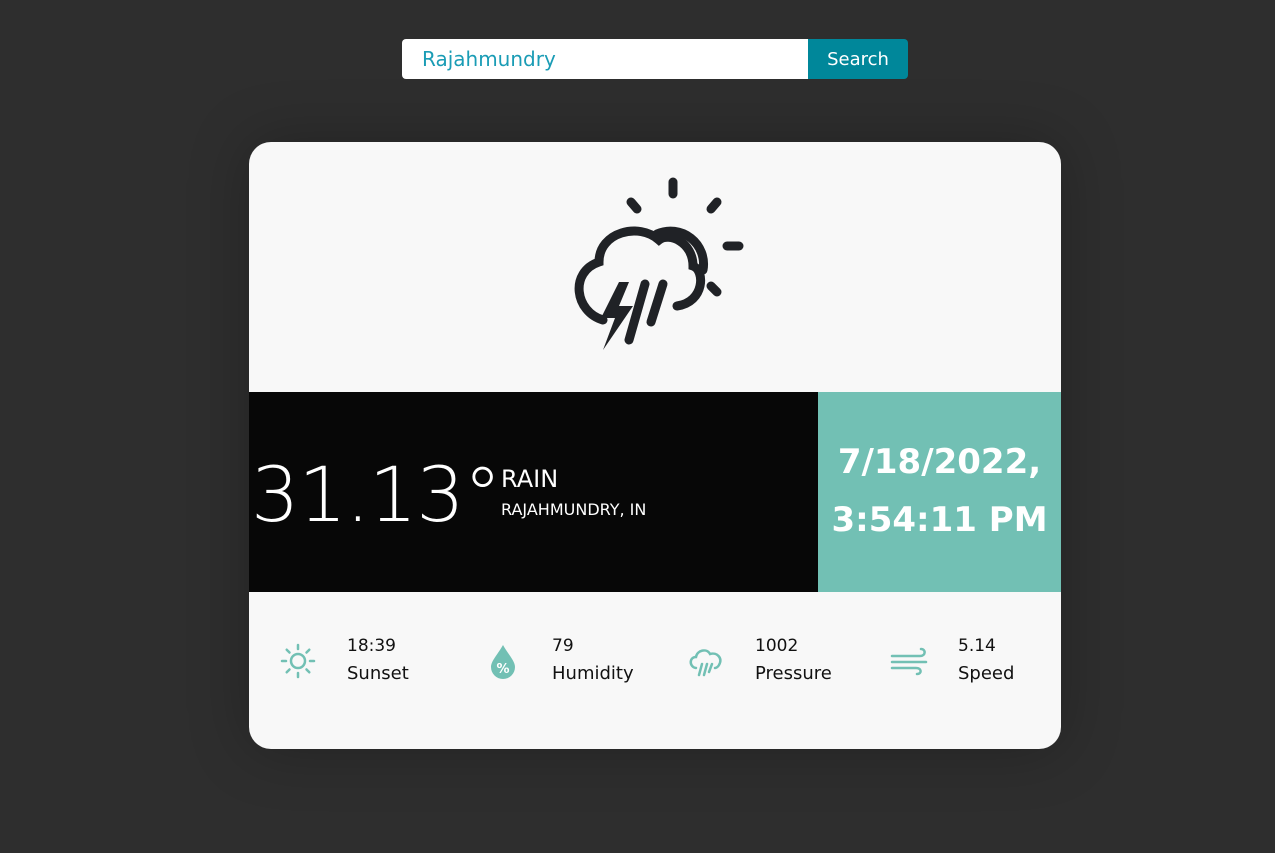 This screenshot has width=1275, height=853. Describe the element at coordinates (977, 646) in the screenshot. I see `speed-value: 5.14` at that location.